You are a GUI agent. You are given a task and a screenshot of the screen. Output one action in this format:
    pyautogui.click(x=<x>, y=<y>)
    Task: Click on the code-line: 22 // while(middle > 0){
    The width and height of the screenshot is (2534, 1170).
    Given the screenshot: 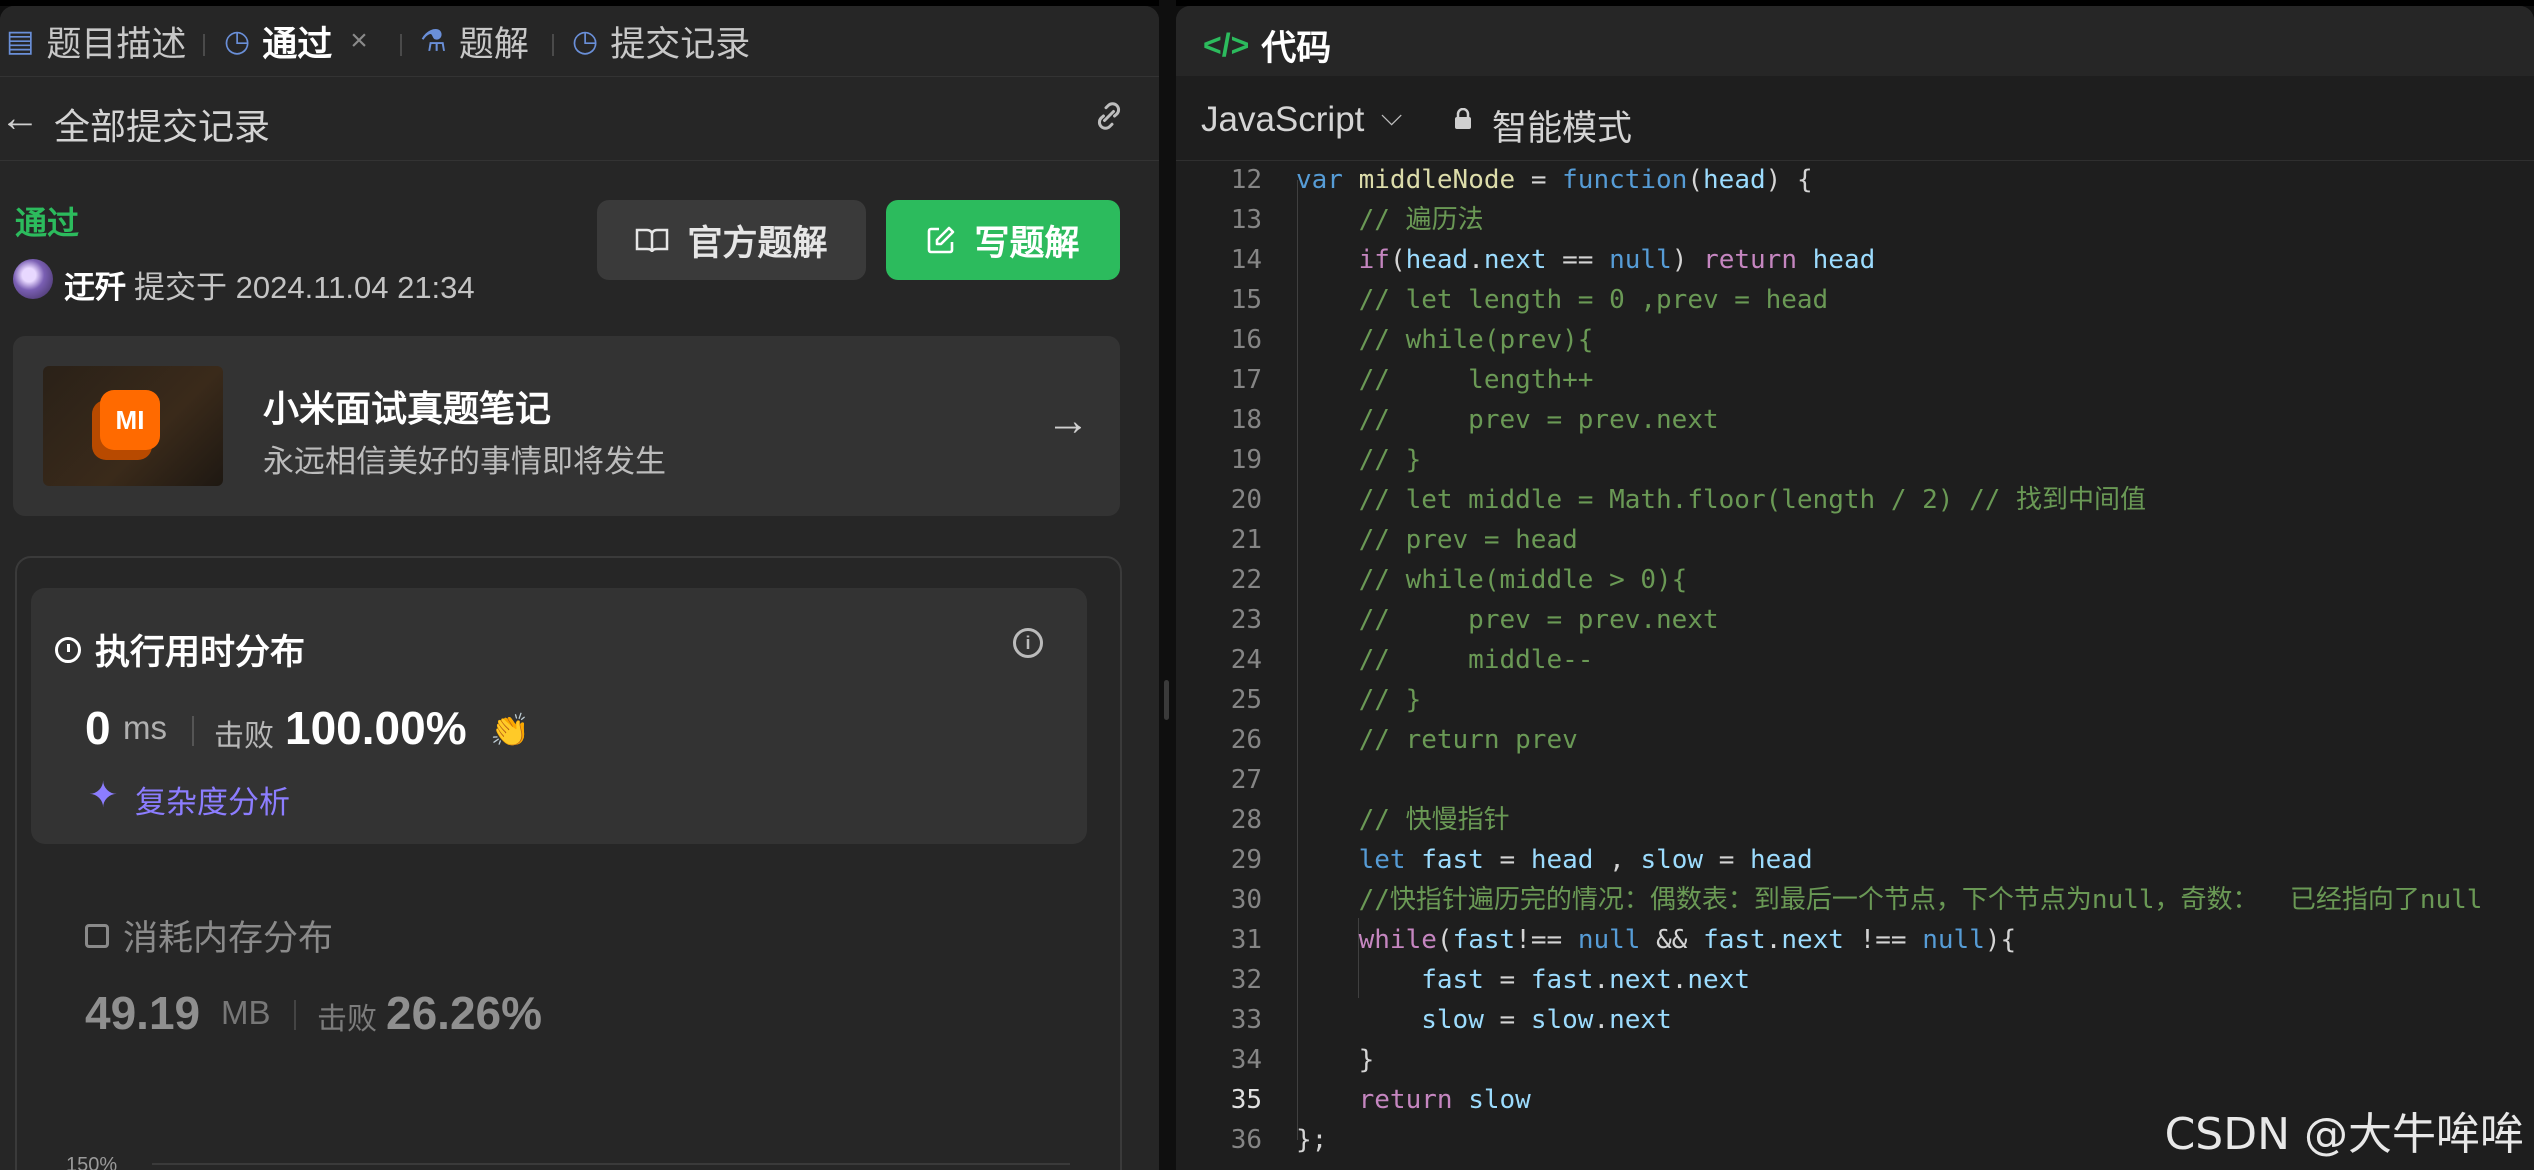 What is the action you would take?
    pyautogui.click(x=1855, y=580)
    